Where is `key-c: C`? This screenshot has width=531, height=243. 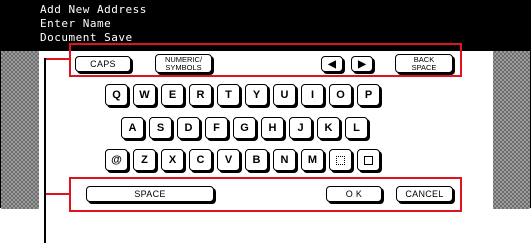
key-c: C is located at coordinates (200, 160).